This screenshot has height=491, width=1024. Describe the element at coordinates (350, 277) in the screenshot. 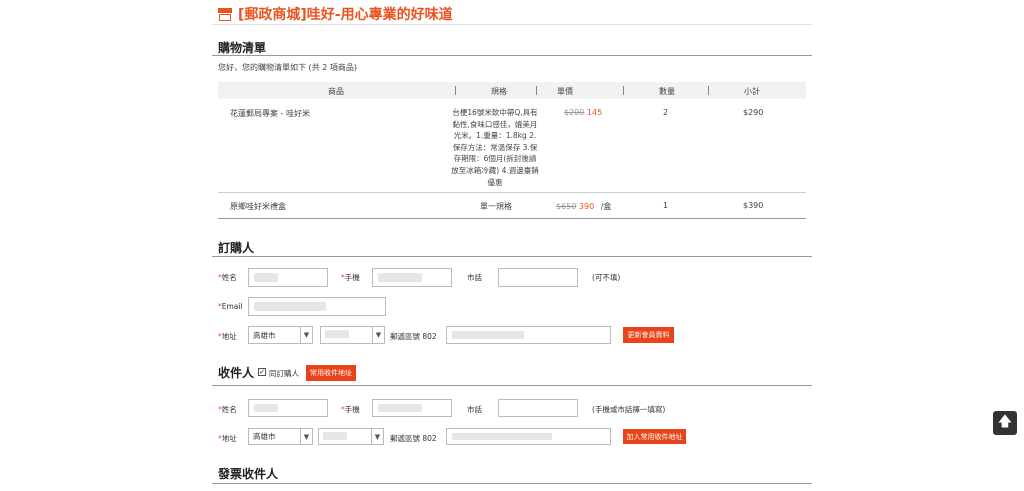

I see `buyer-mobile-label: *手機` at that location.